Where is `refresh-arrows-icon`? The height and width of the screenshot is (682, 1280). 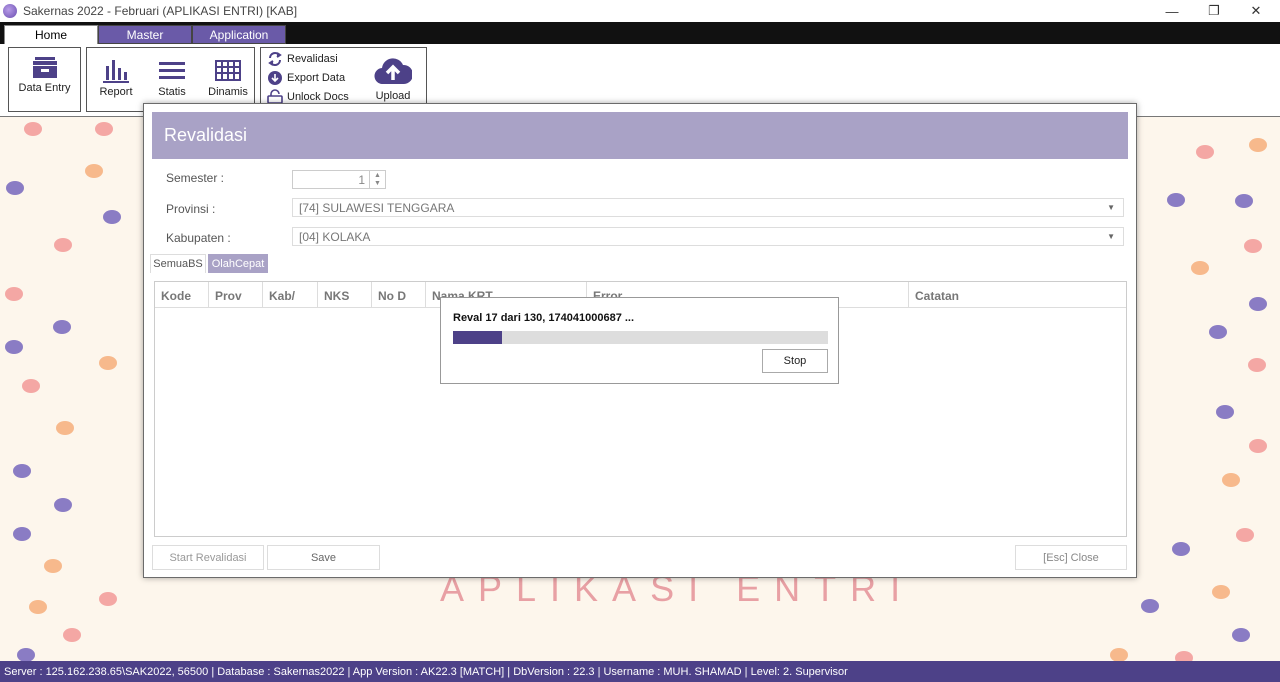 refresh-arrows-icon is located at coordinates (275, 59).